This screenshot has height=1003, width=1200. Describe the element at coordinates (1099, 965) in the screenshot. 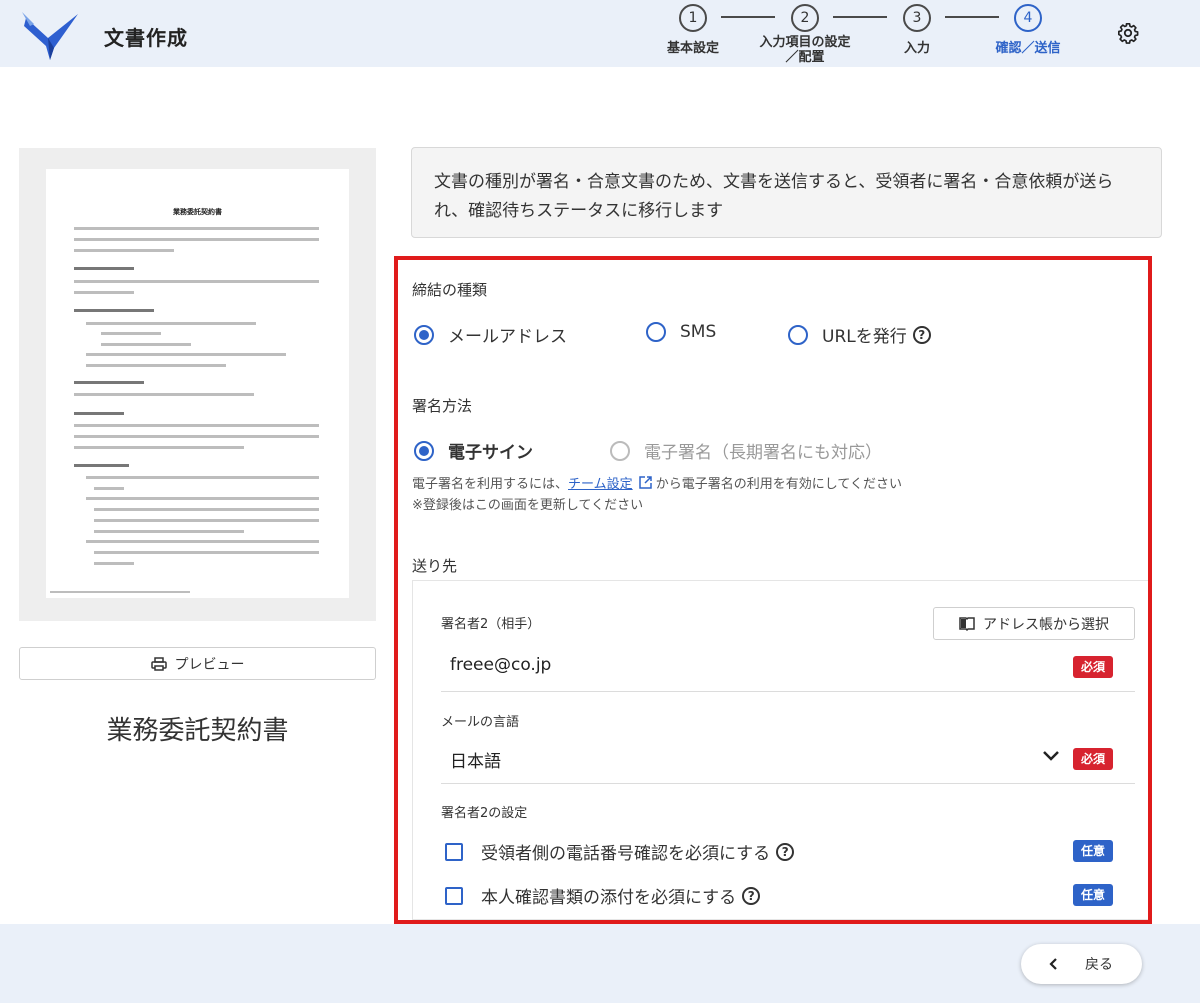

I see `back-button-label: 戻る` at that location.